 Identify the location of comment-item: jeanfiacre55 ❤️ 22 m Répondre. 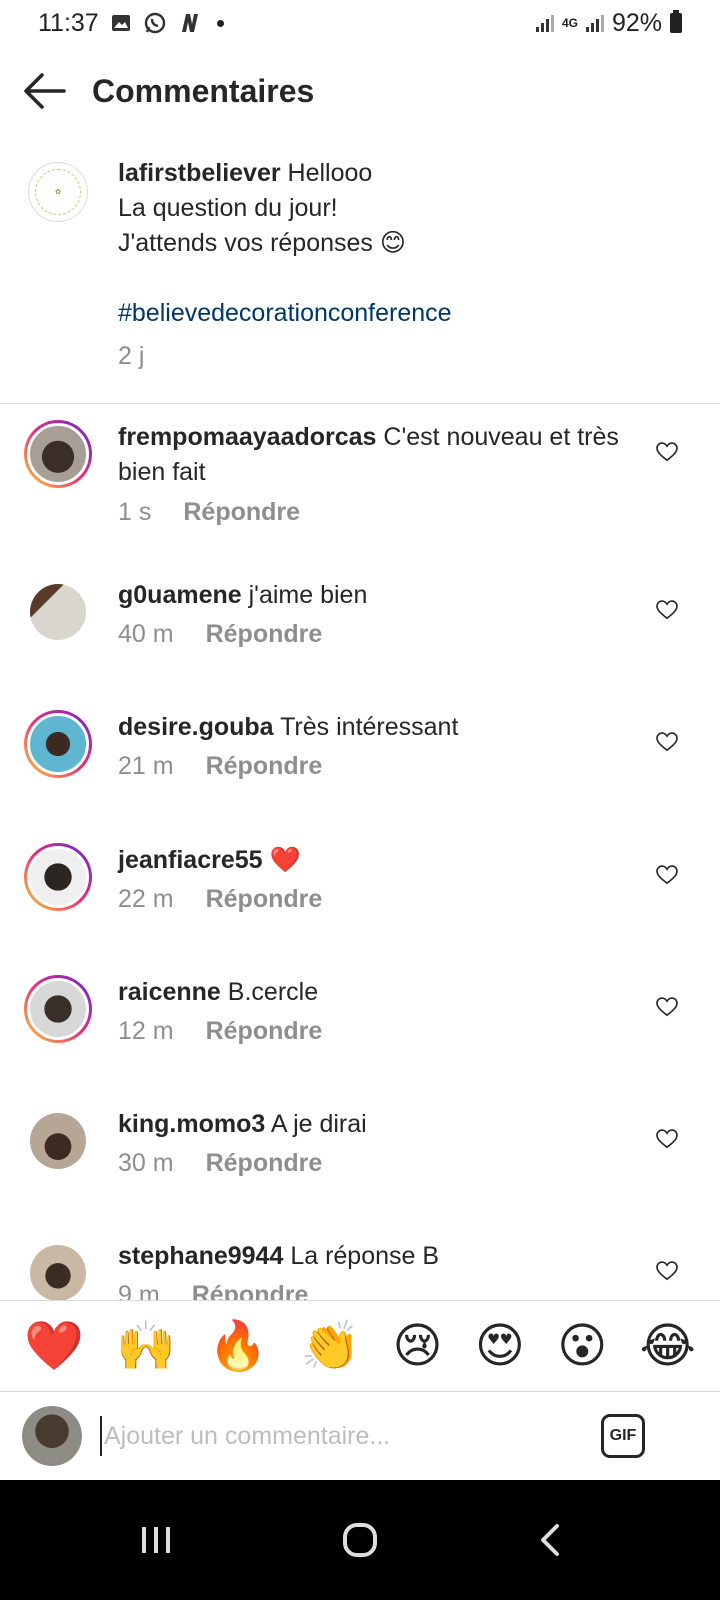
(360, 903).